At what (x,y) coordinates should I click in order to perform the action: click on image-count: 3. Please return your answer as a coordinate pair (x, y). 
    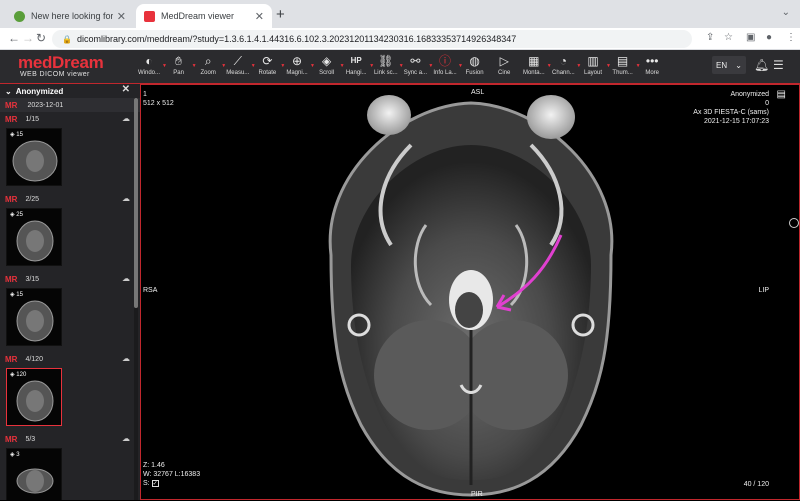
    Looking at the image, I should click on (18, 455).